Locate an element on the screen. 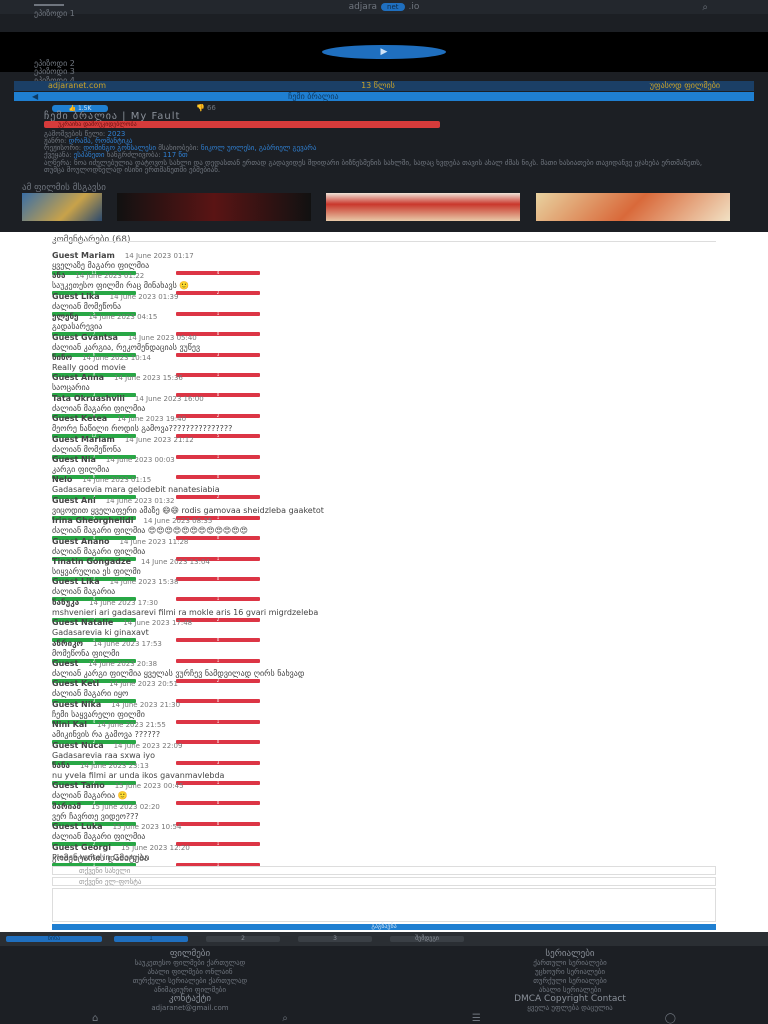  ad-banner: adjaranet.com 13 წლის უფასოდ ფილმები is located at coordinates (384, 86).